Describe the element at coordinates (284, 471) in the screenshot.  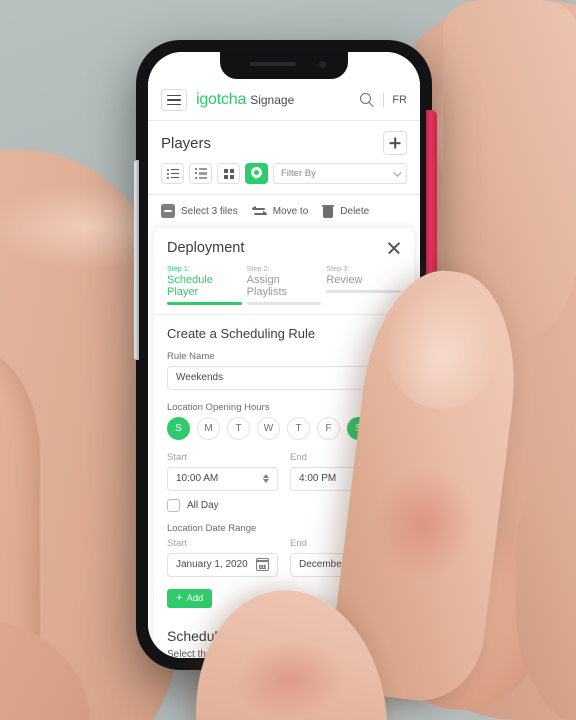
I see `time-range-row: Start 10:00 AM End 4:00 PM` at that location.